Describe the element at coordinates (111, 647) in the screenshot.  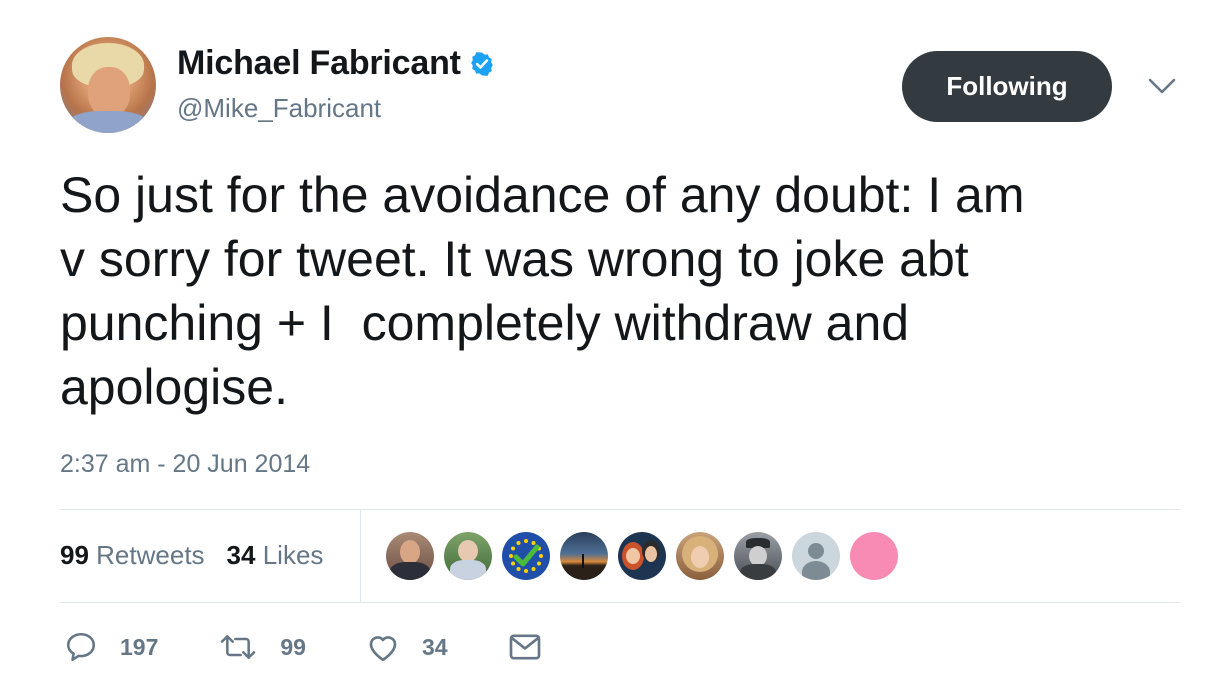
I see `reply-button: 197` at that location.